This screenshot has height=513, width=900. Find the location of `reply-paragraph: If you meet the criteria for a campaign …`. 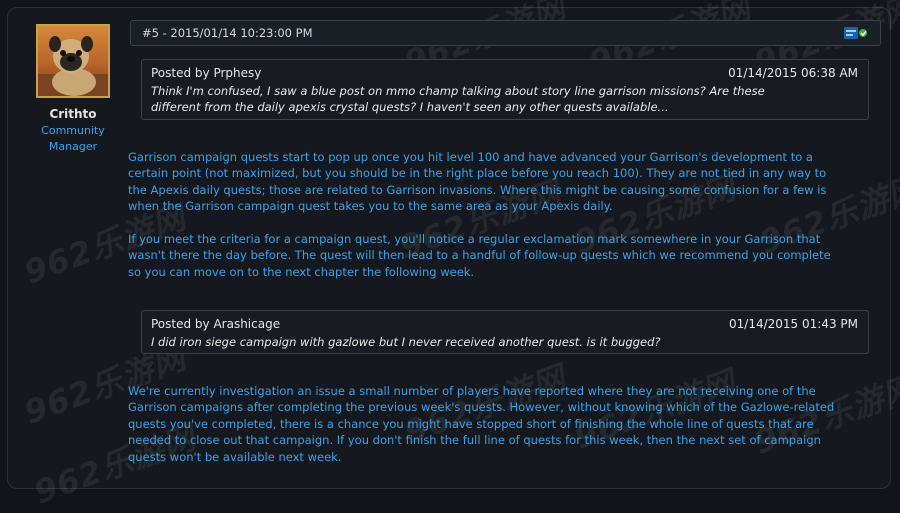

reply-paragraph: If you meet the criteria for a campaign … is located at coordinates (479, 255).